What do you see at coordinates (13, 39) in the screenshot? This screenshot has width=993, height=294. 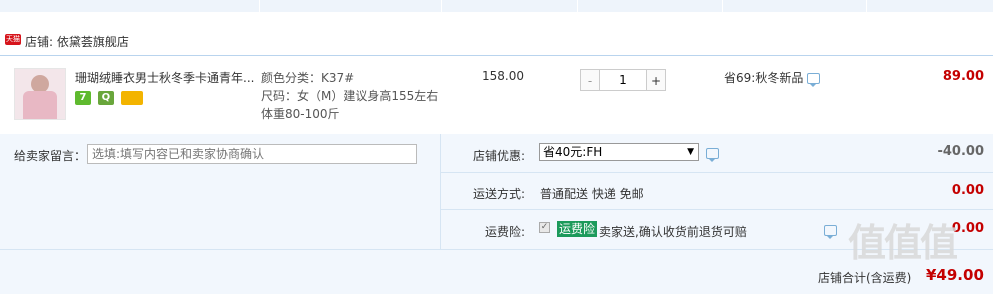 I see `tmall-icon: 天猫` at bounding box center [13, 39].